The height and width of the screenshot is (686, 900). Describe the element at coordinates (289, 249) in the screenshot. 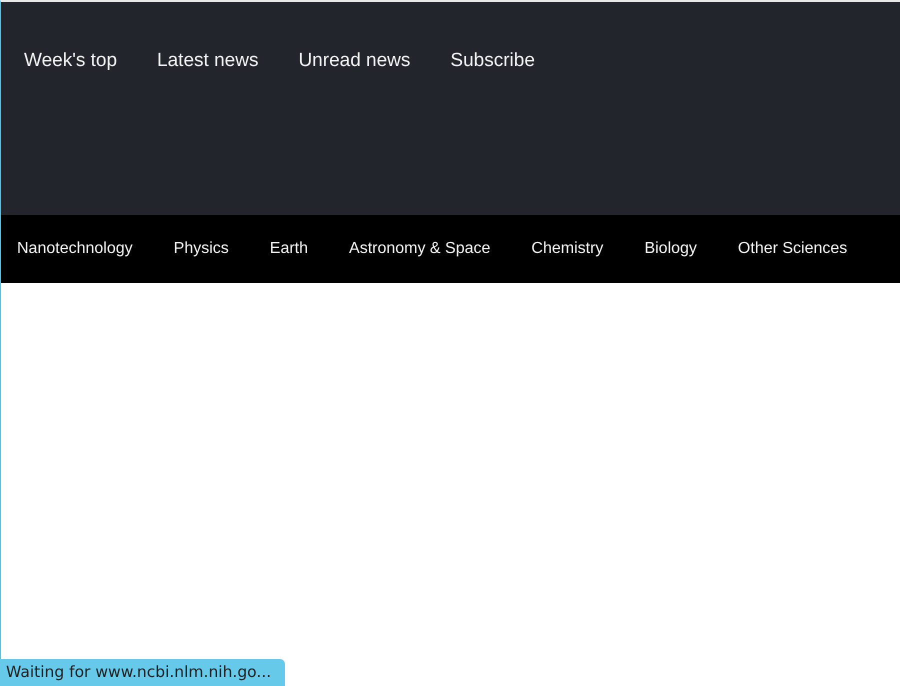

I see `category-link: Earth` at that location.